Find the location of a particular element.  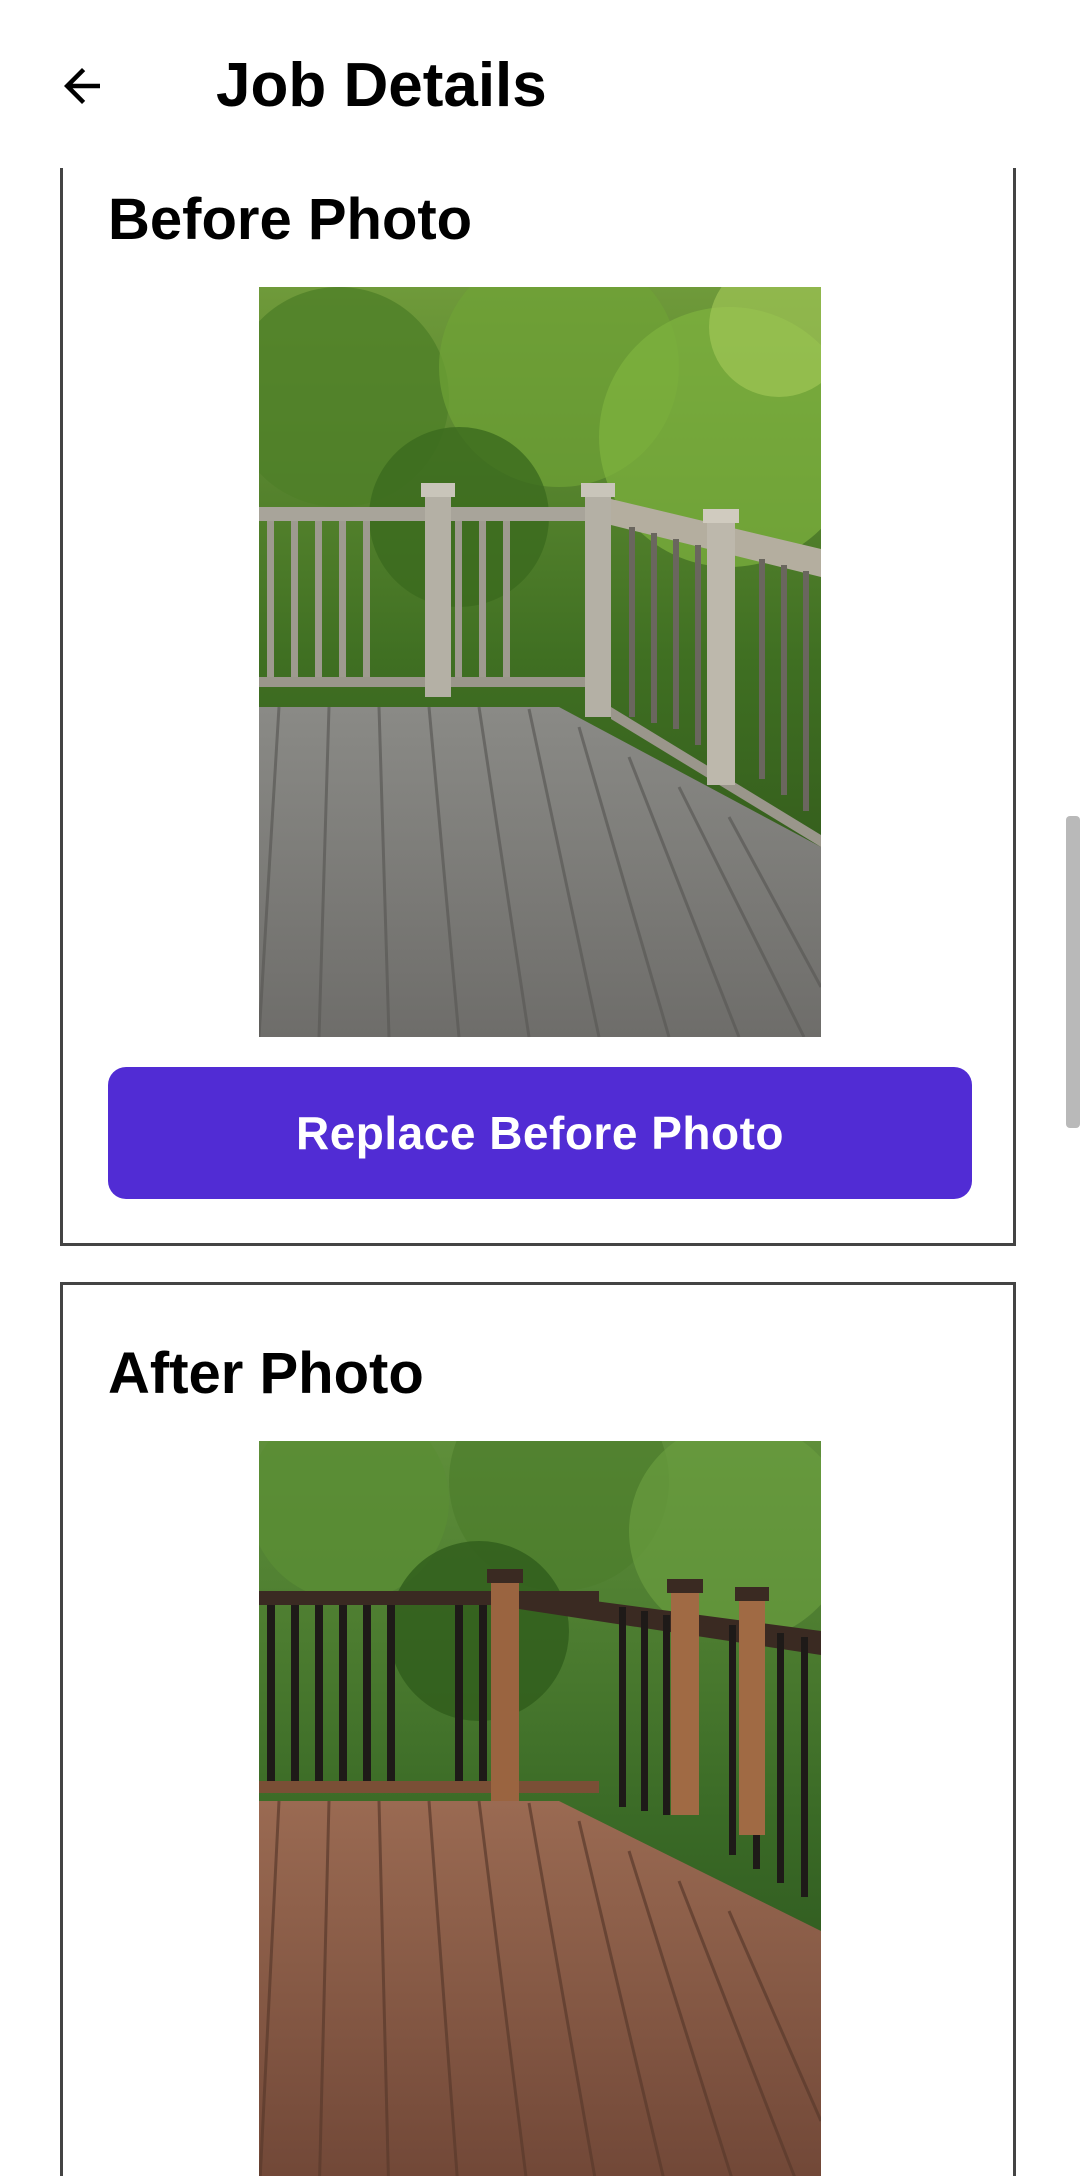

after-photo-title: After Photo is located at coordinates (266, 1373).